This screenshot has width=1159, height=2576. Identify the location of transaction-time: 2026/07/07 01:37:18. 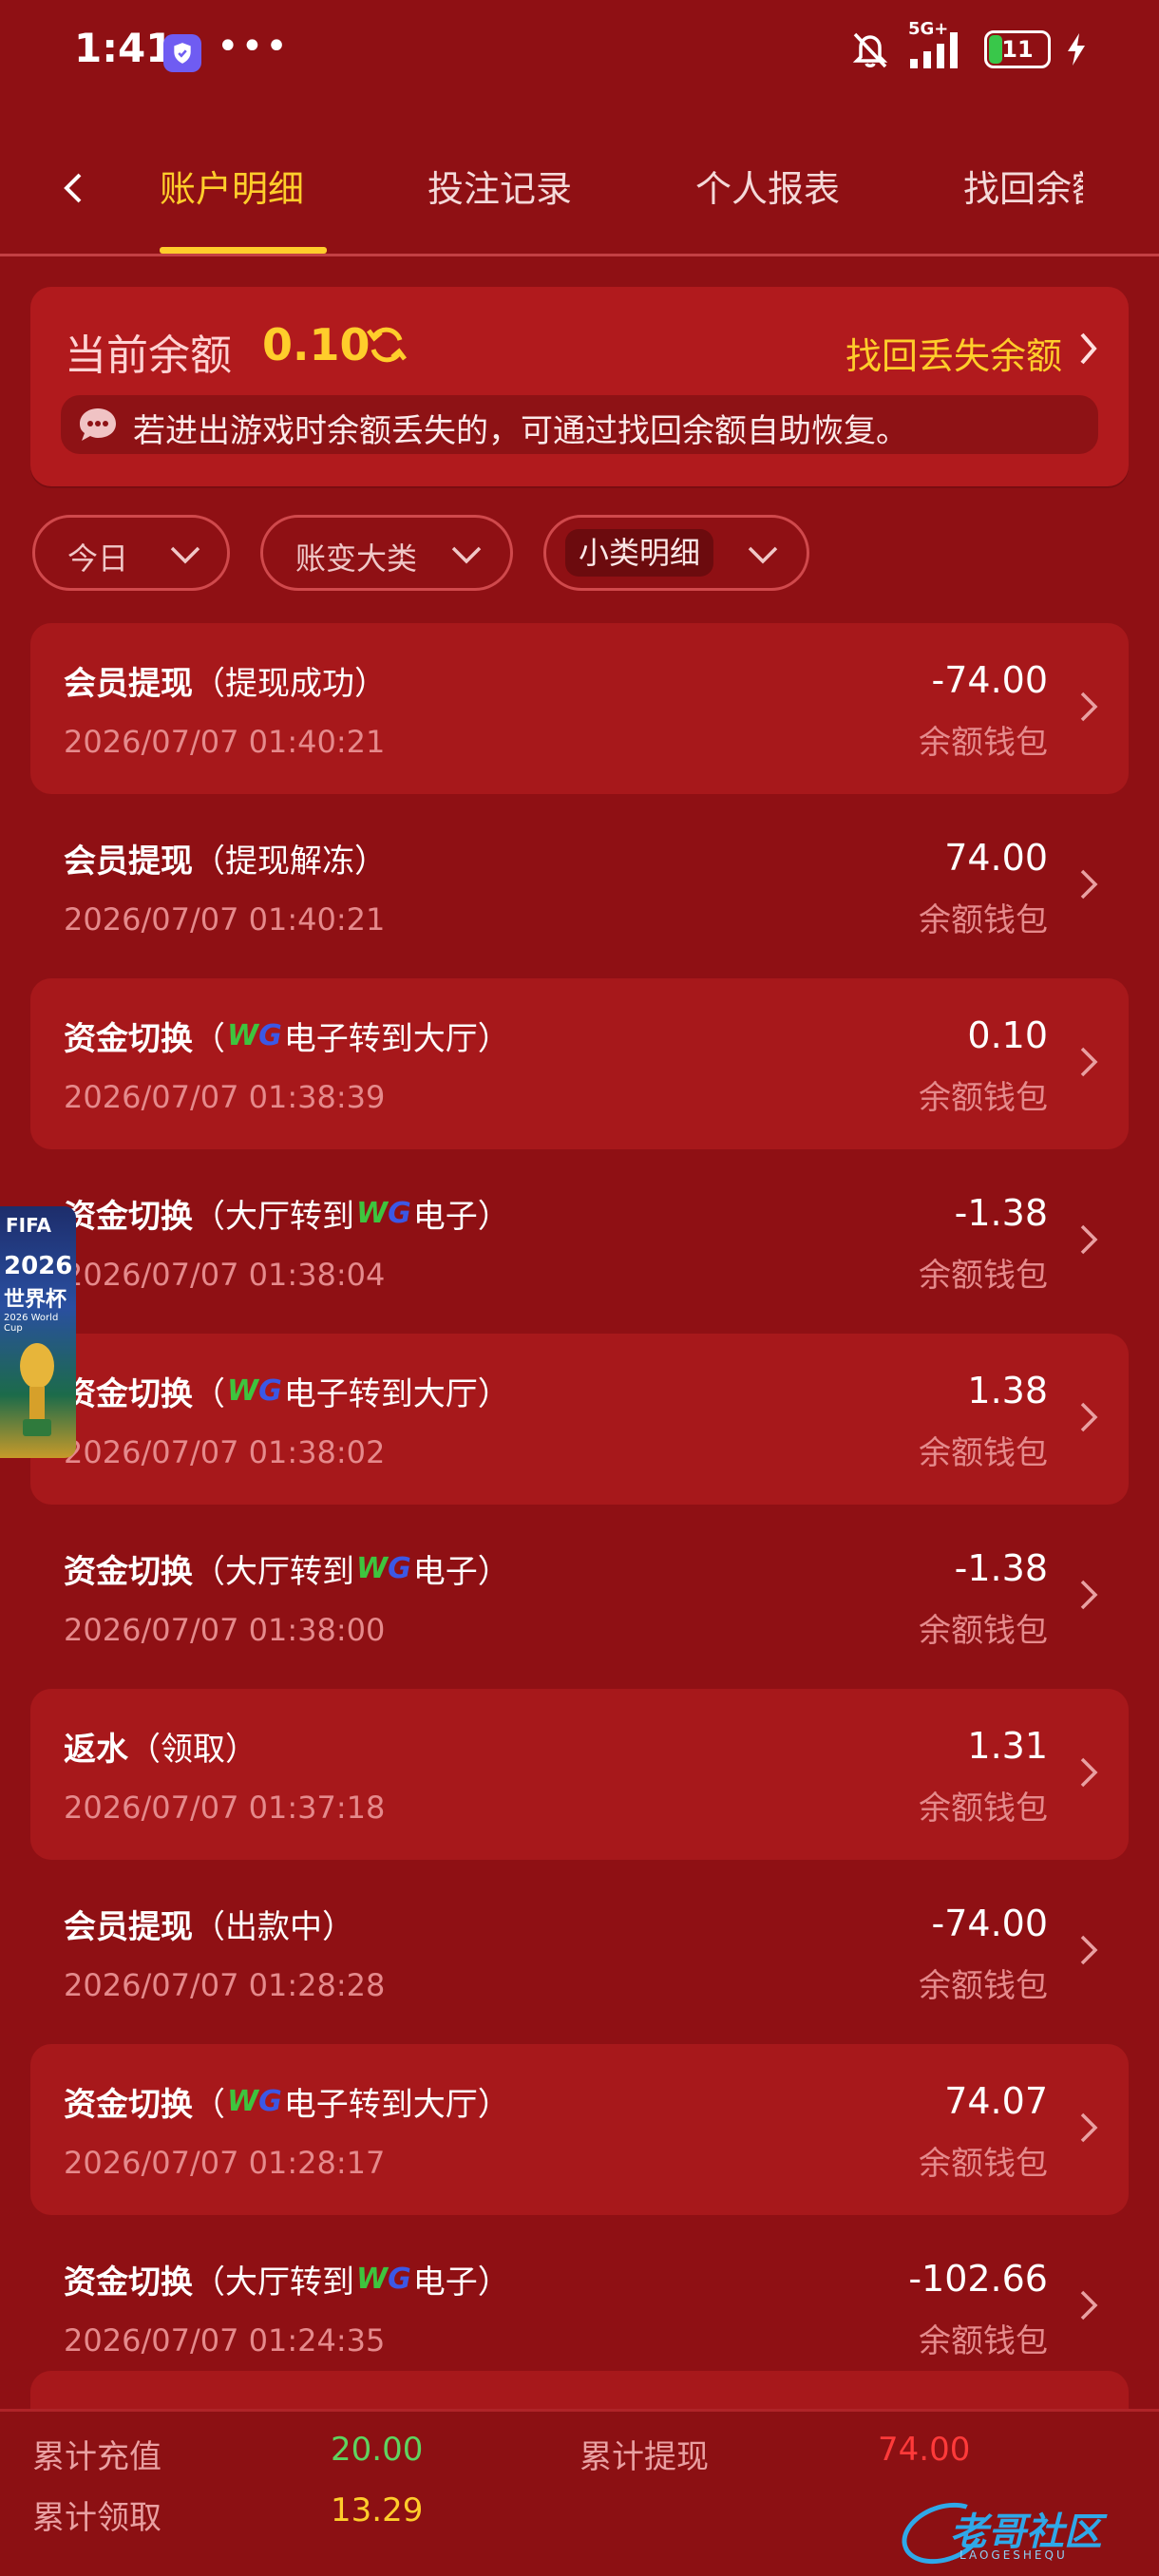
(225, 1808).